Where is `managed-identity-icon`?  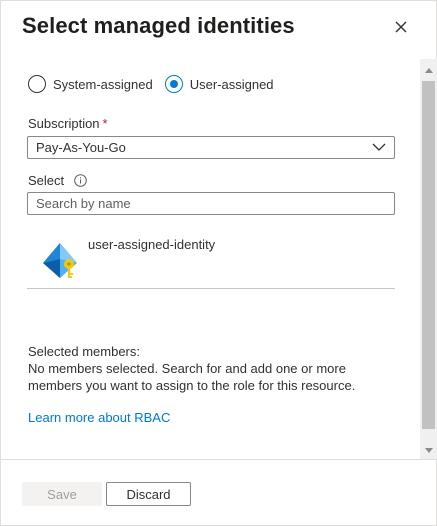
managed-identity-icon is located at coordinates (60, 260).